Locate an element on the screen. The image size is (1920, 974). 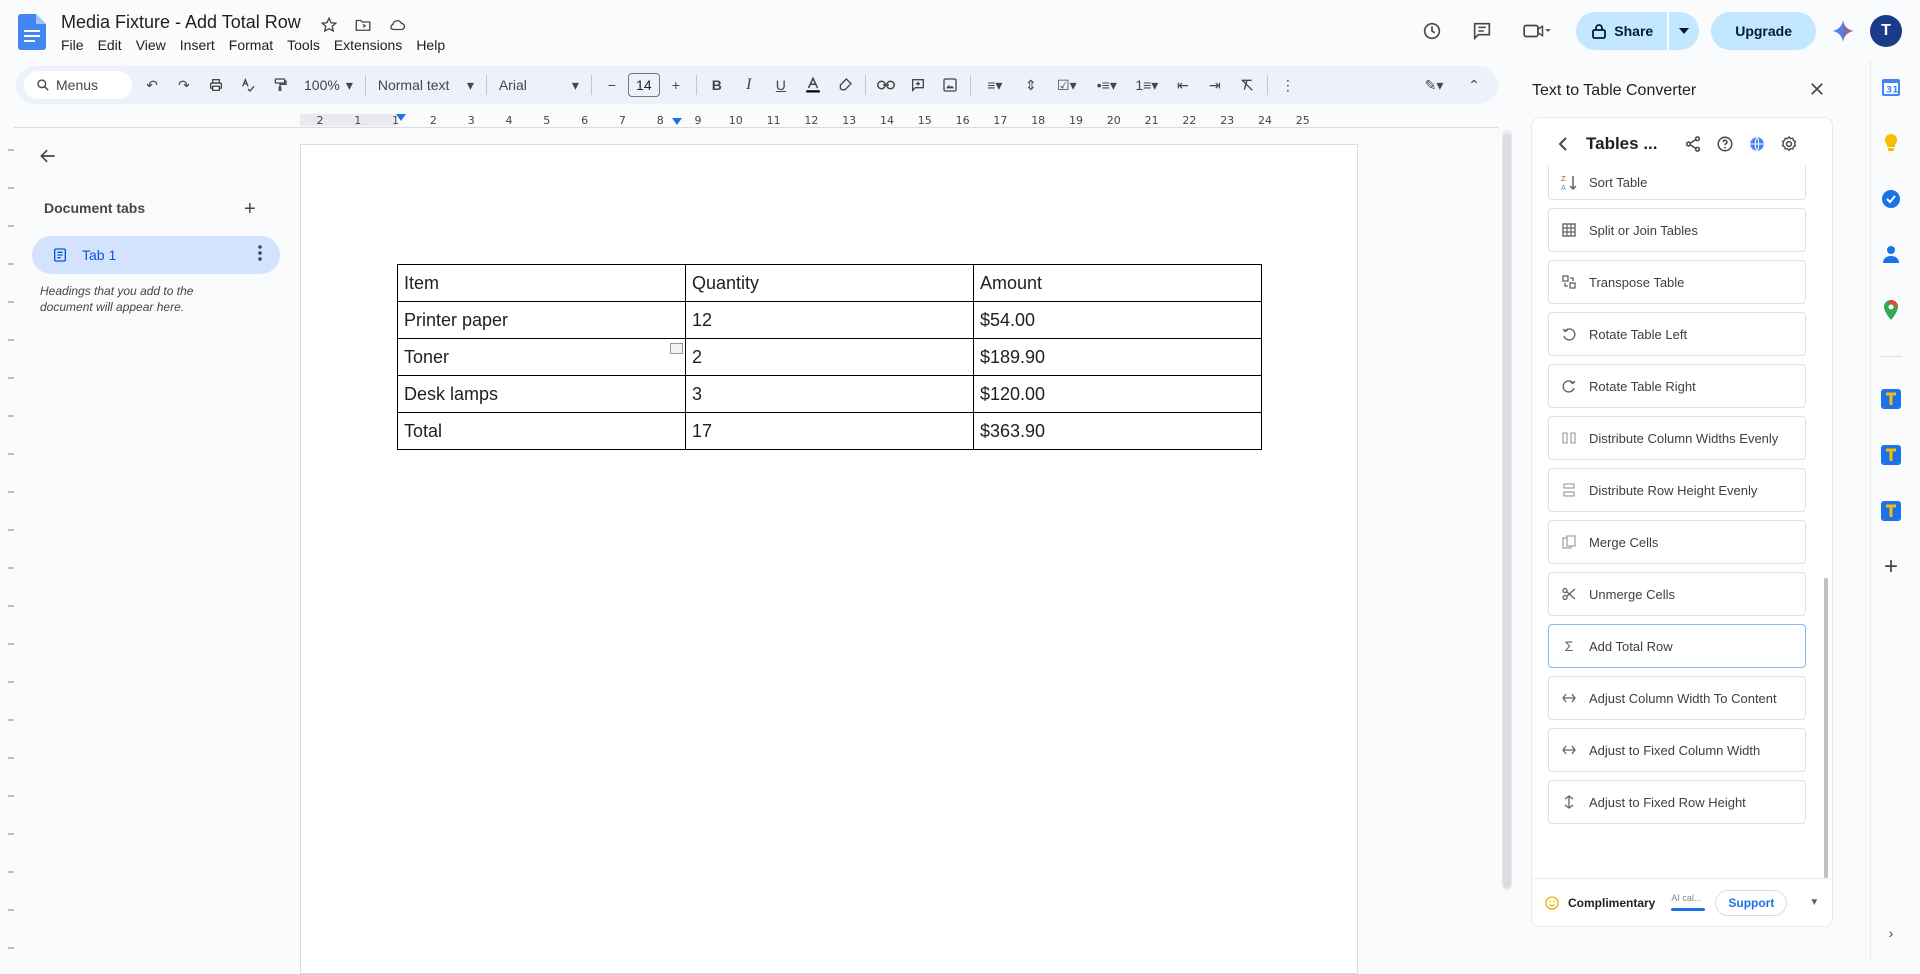
line-spacing-icon: ⇕ is located at coordinates (1031, 85).